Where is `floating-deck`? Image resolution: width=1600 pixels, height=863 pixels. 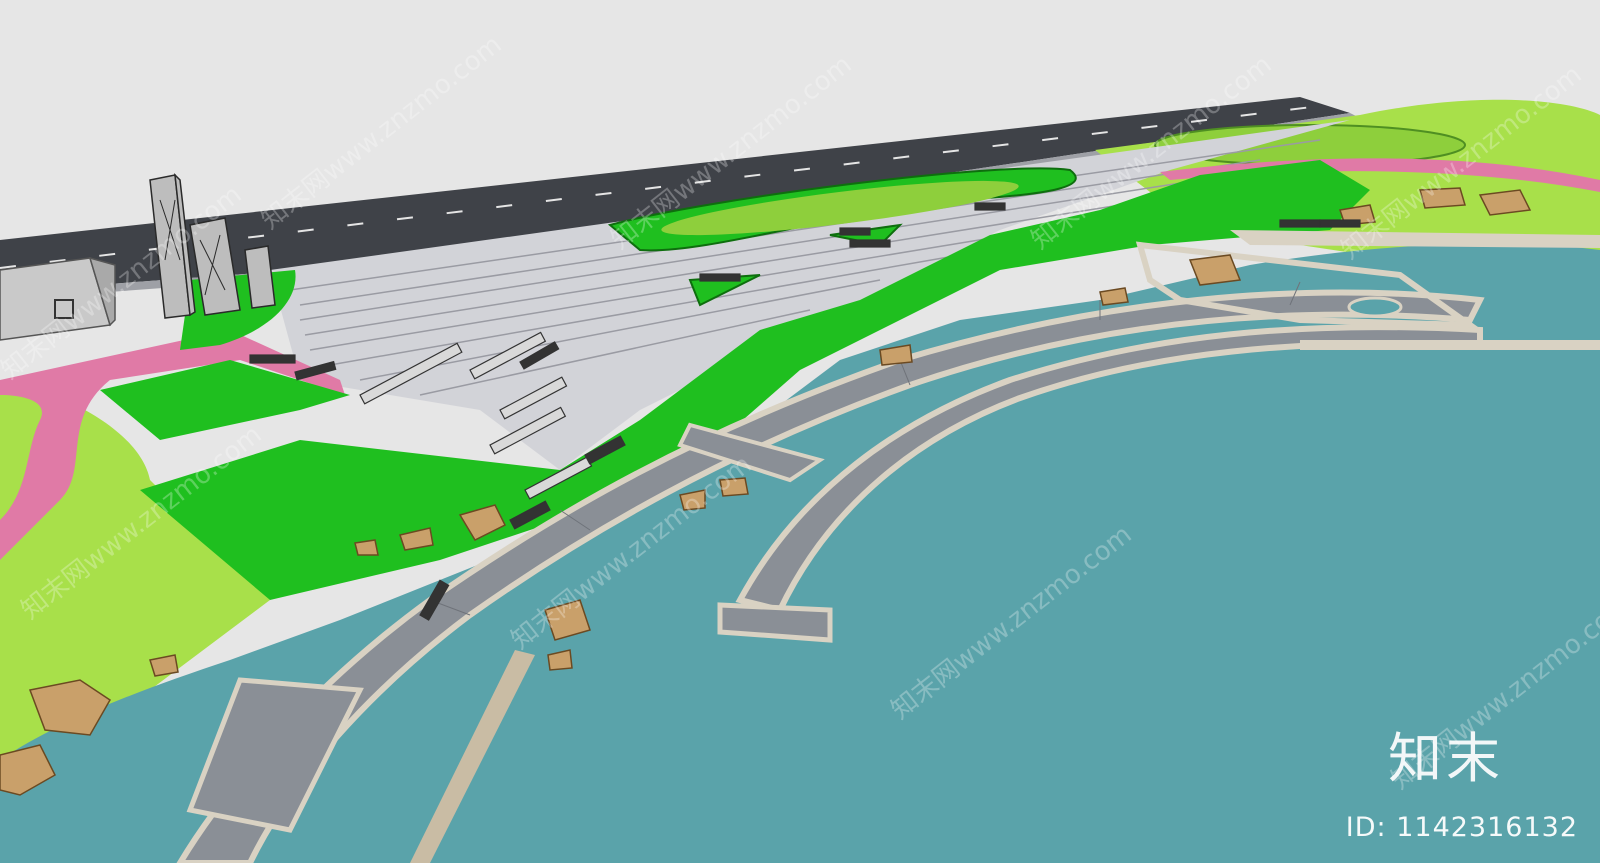
floating-deck is located at coordinates (1450, 345).